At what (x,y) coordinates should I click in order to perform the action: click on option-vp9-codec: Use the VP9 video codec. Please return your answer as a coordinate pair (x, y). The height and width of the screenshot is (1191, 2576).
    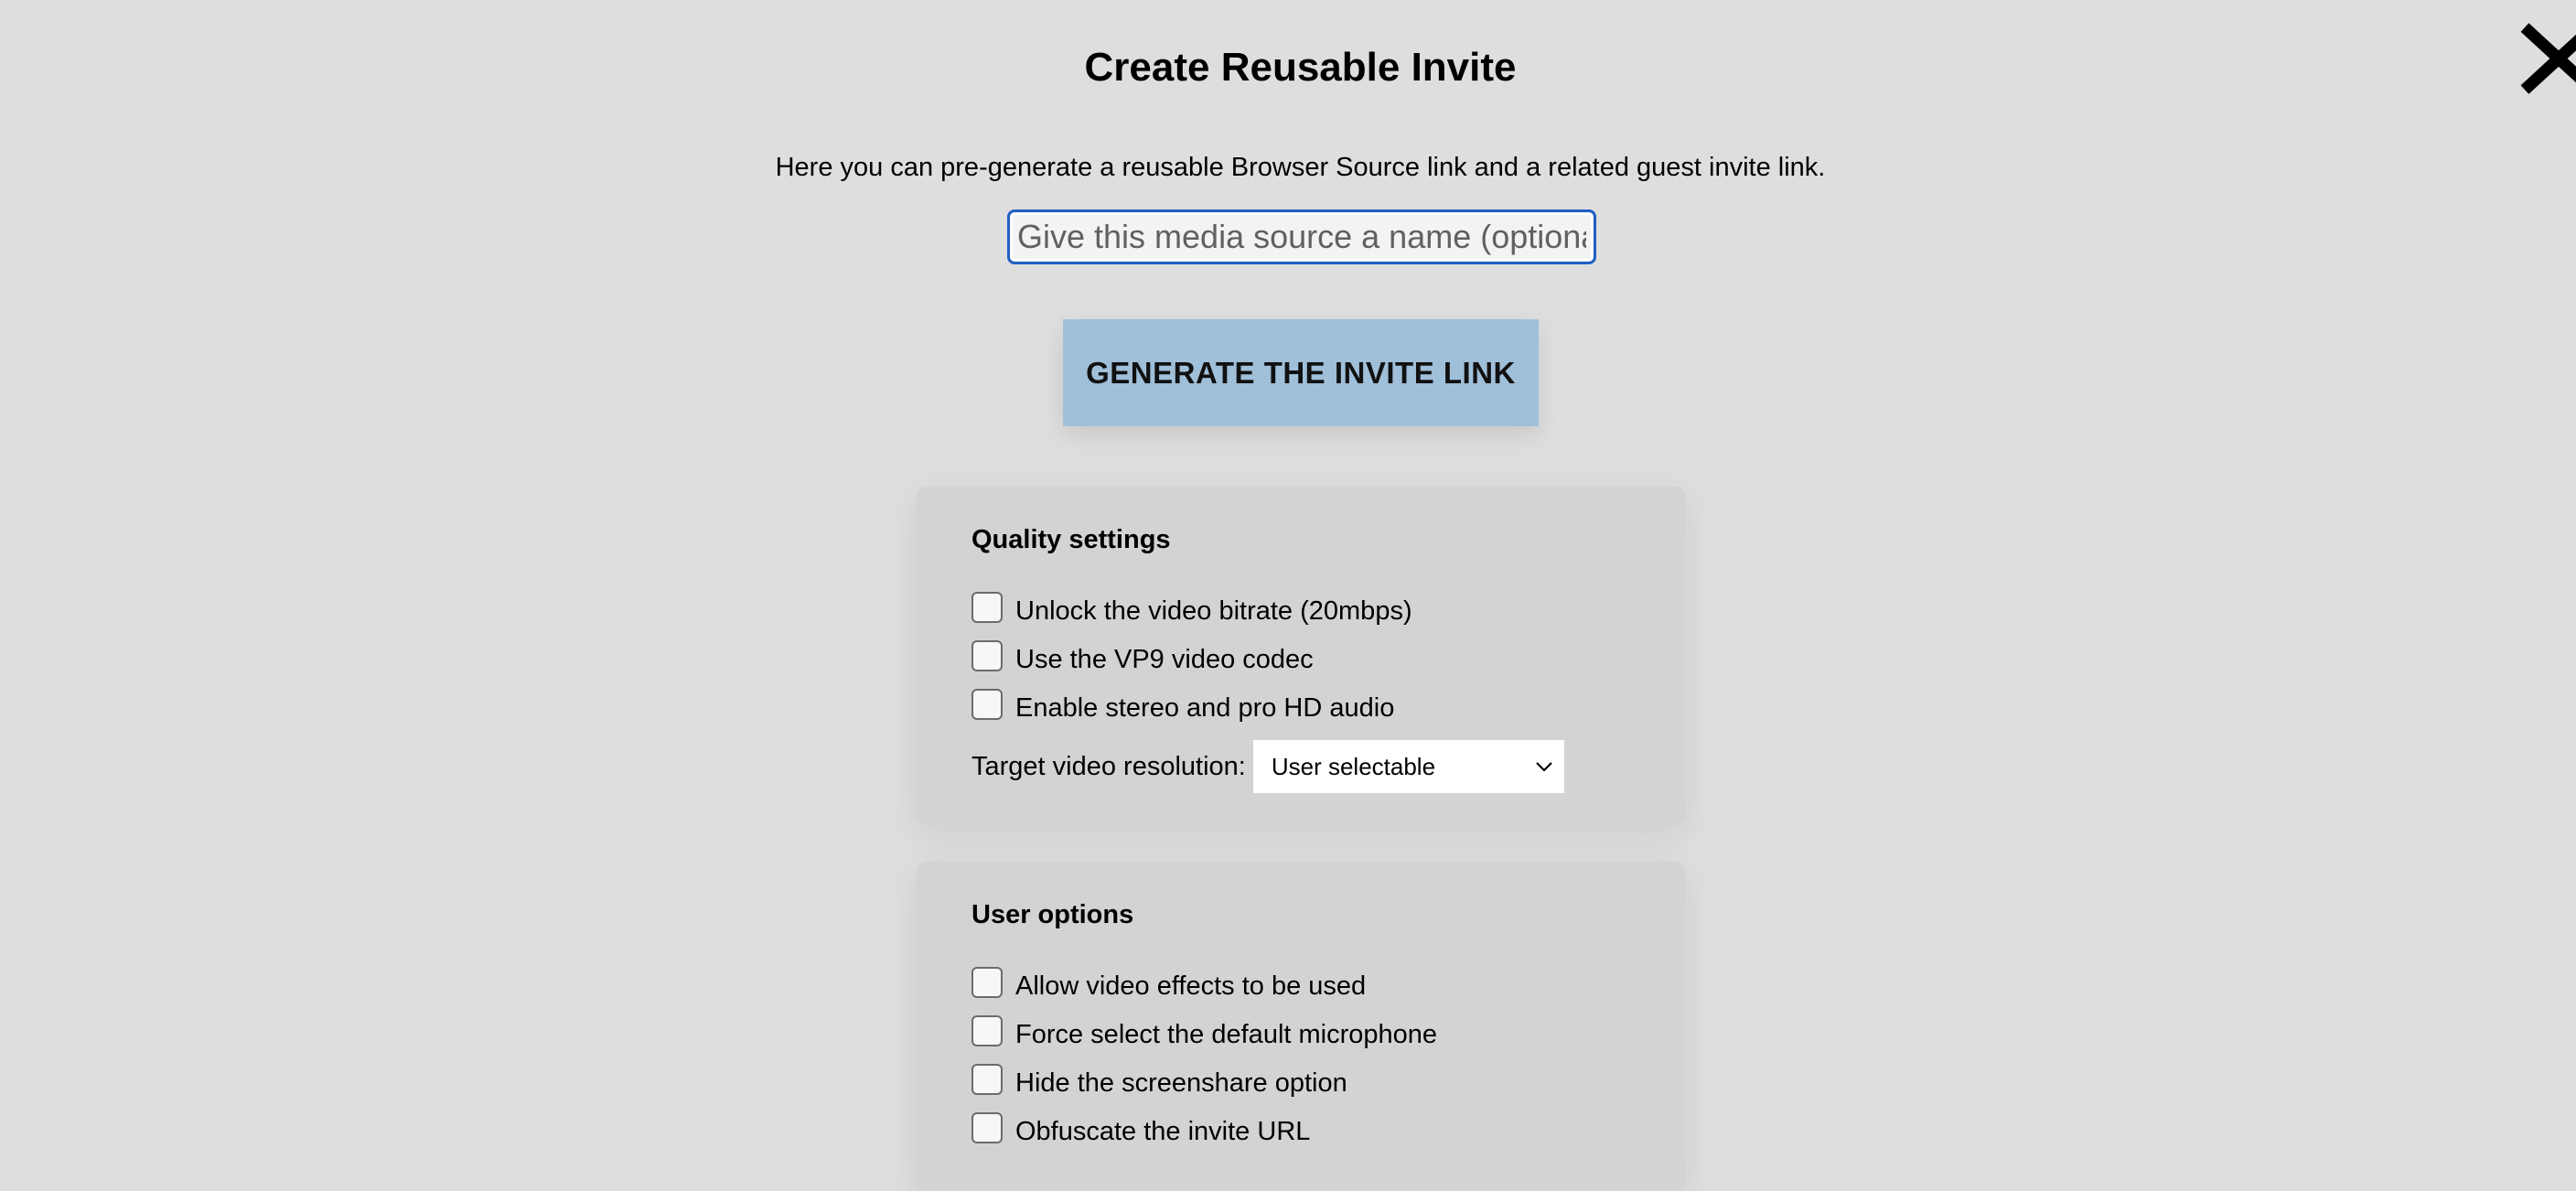
    Looking at the image, I should click on (1301, 660).